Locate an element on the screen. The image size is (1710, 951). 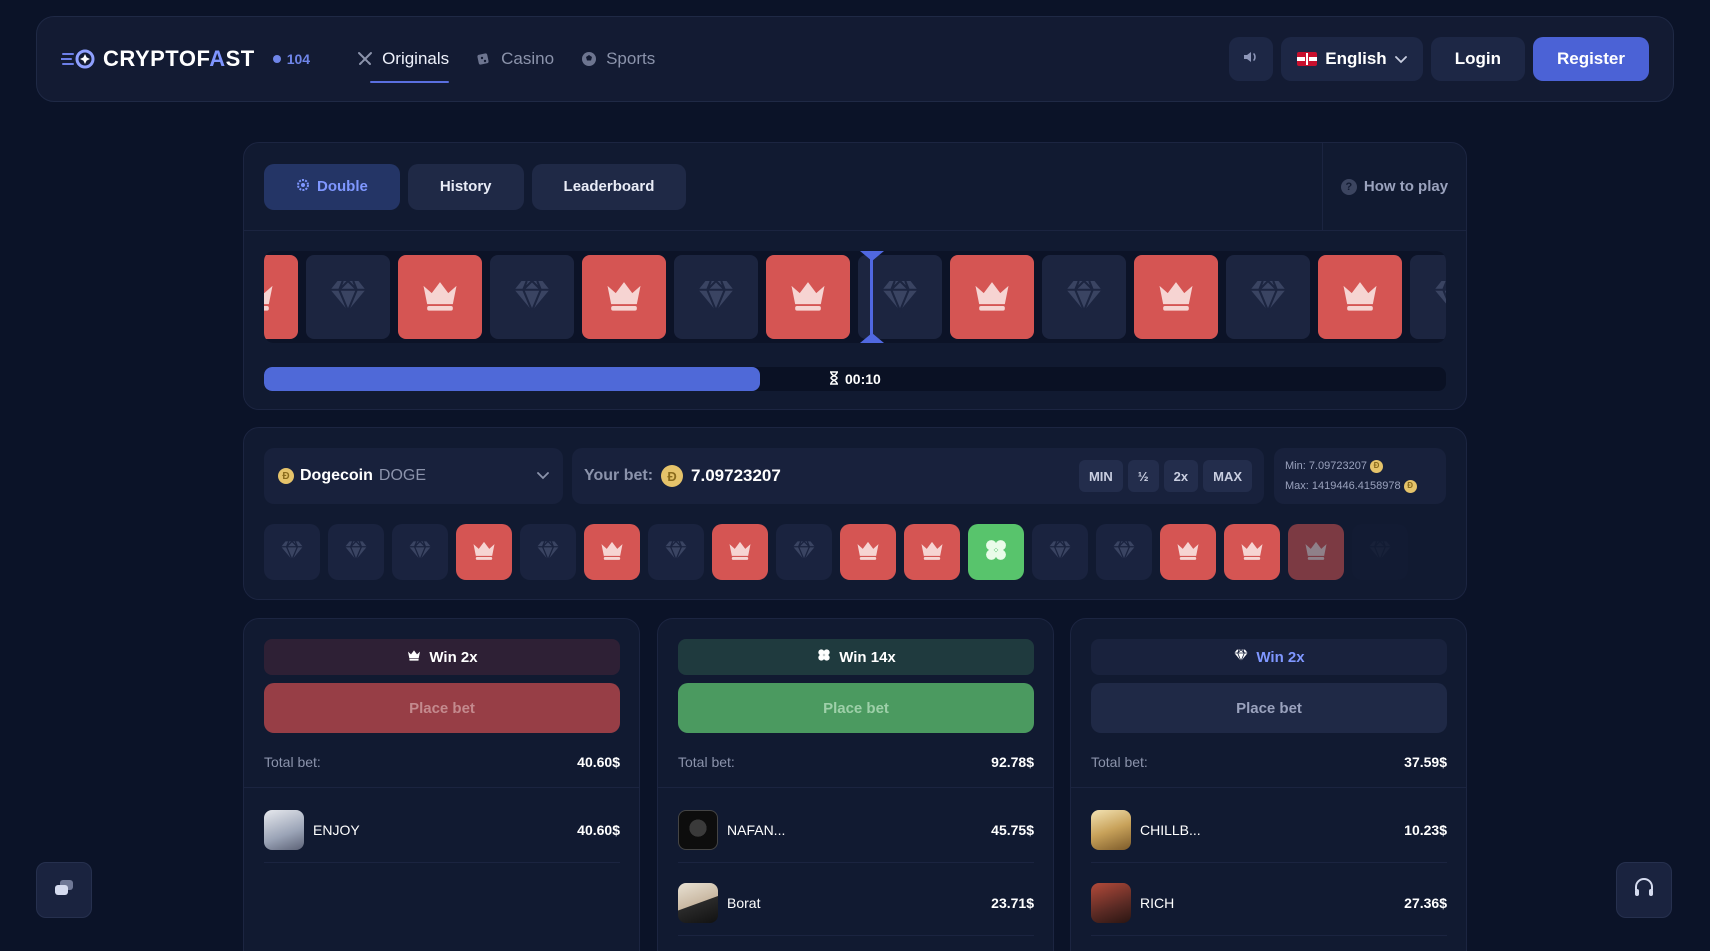
swords-icon is located at coordinates (365, 59).